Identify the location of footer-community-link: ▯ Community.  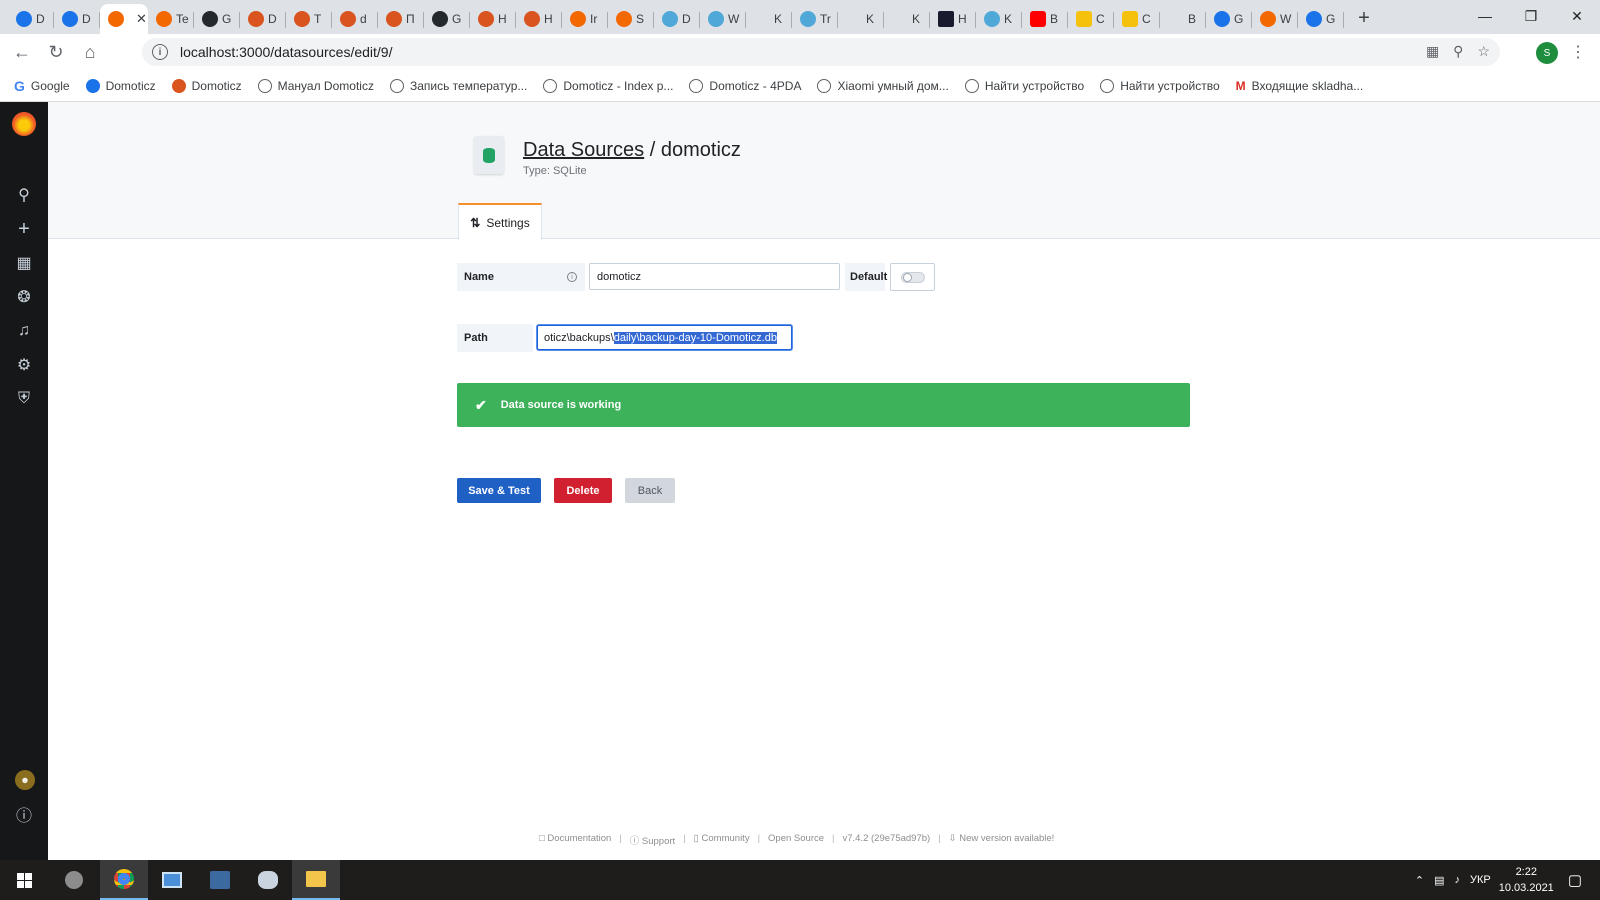
(722, 840).